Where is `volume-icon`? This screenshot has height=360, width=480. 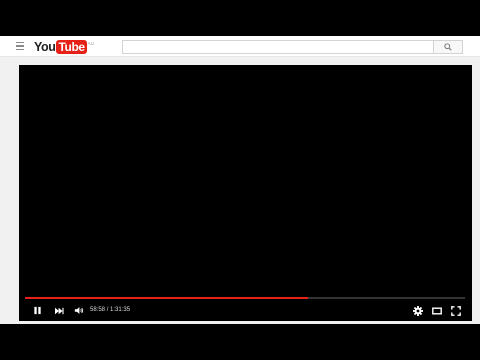 volume-icon is located at coordinates (79, 310).